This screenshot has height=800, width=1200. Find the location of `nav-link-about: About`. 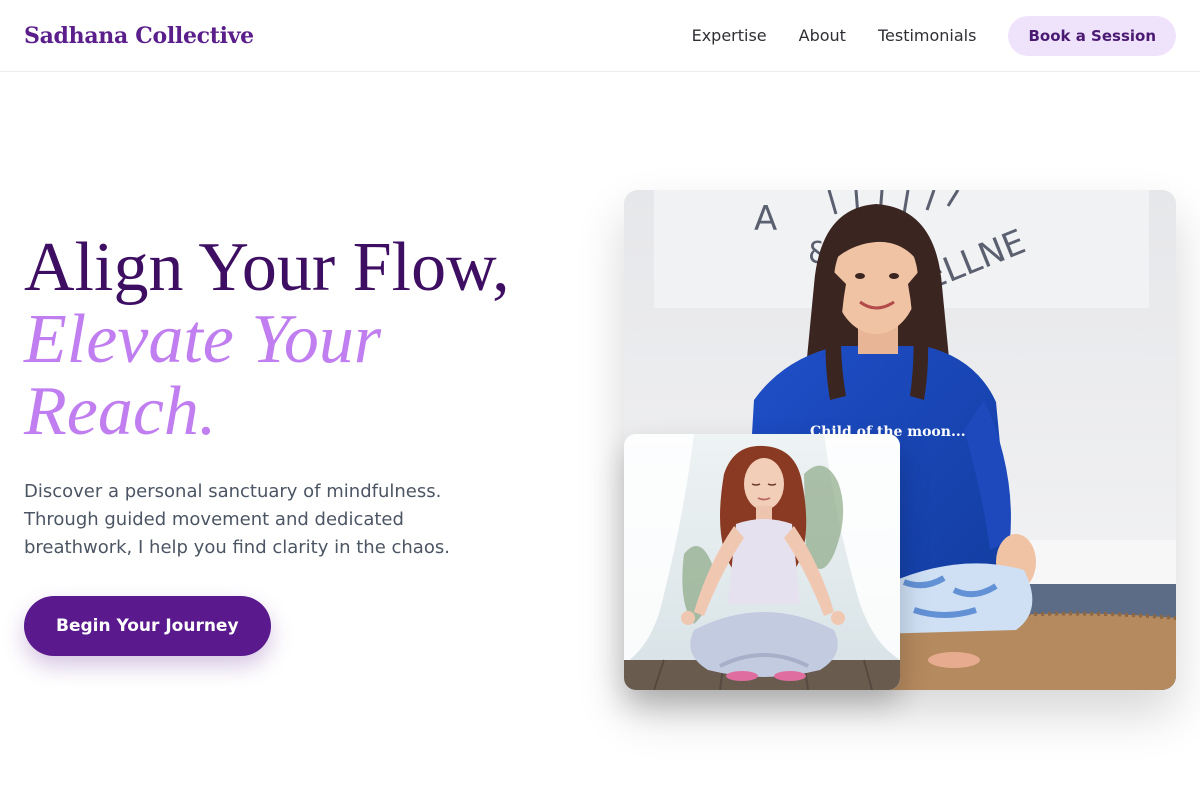

nav-link-about: About is located at coordinates (822, 35).